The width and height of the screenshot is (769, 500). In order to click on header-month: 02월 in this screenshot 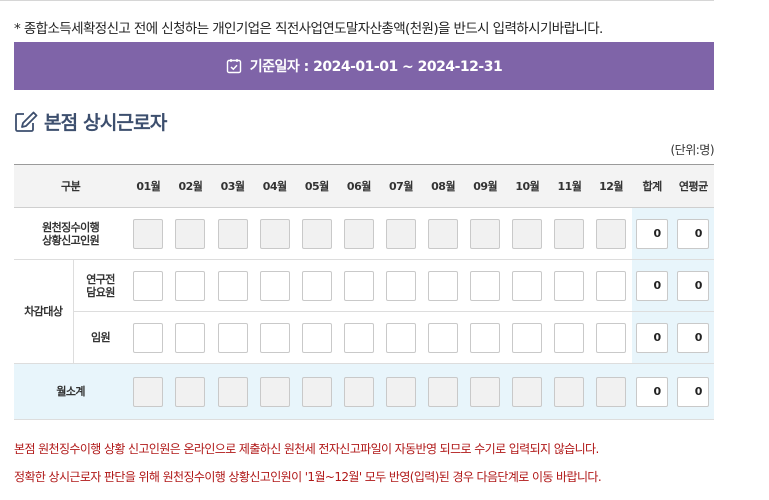, I will do `click(190, 186)`.